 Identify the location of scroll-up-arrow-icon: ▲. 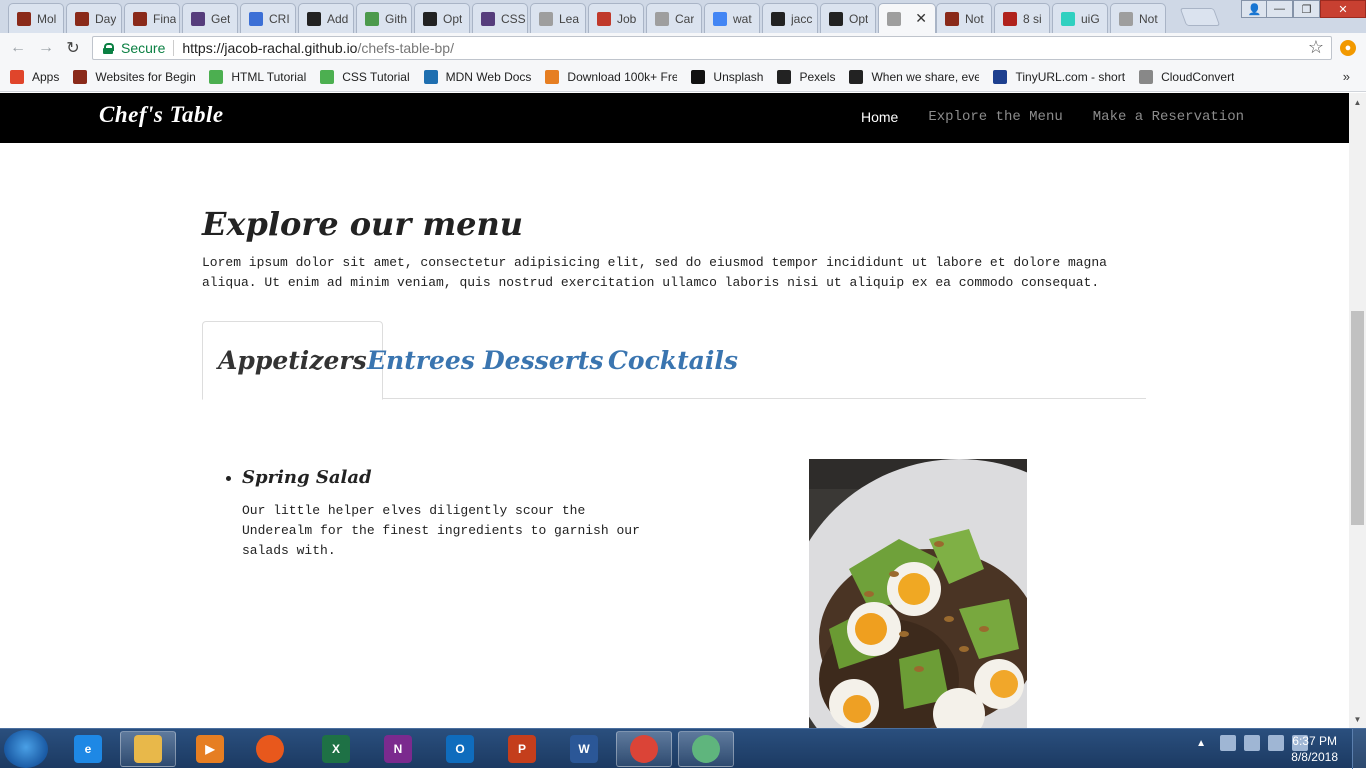
(1357, 102).